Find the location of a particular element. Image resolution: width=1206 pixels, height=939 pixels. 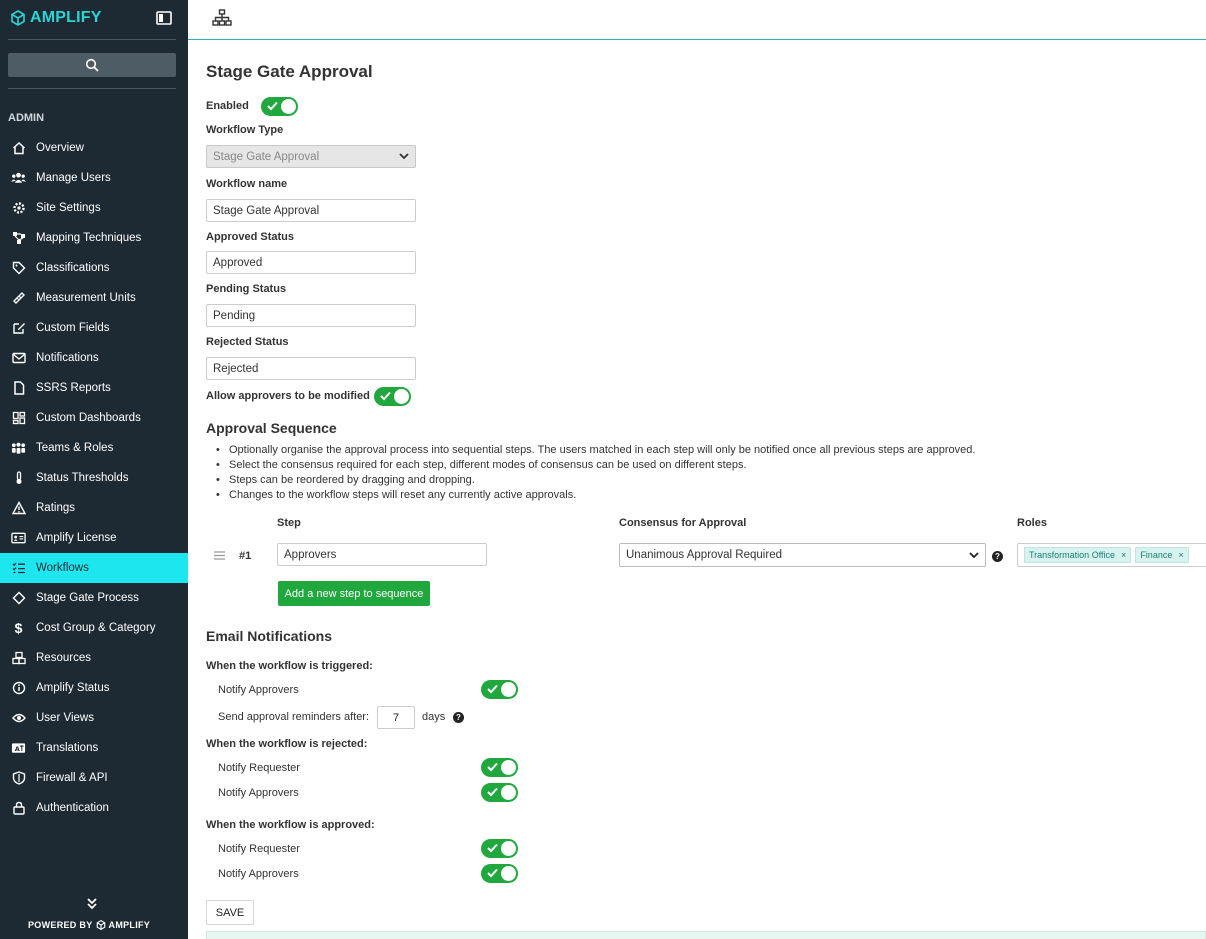

sidebar-item-label: Amplify License is located at coordinates (76, 538).